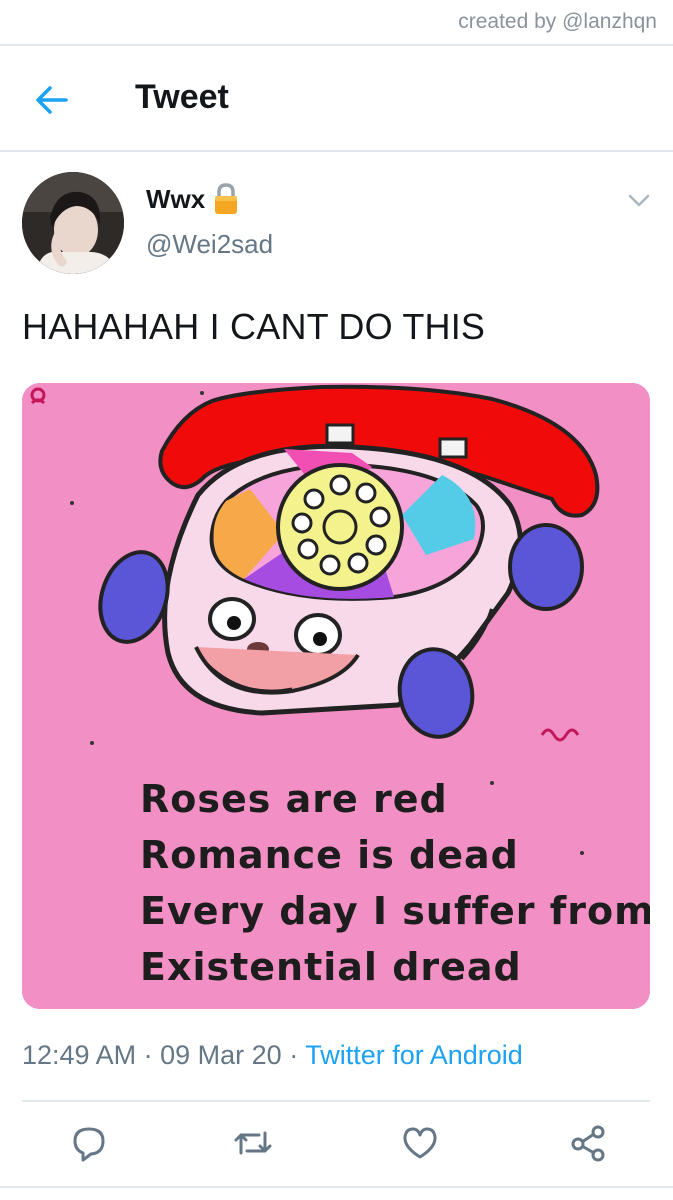  What do you see at coordinates (182, 97) in the screenshot?
I see `page-title: Tweet` at bounding box center [182, 97].